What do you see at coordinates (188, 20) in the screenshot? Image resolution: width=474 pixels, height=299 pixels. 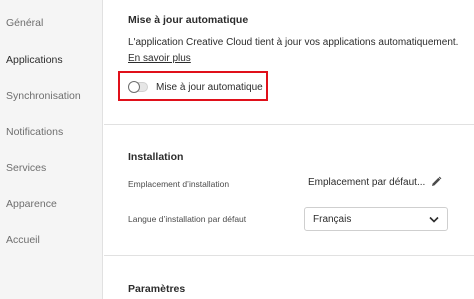 I see `auto-update-section-title: Mise à jour automatique` at bounding box center [188, 20].